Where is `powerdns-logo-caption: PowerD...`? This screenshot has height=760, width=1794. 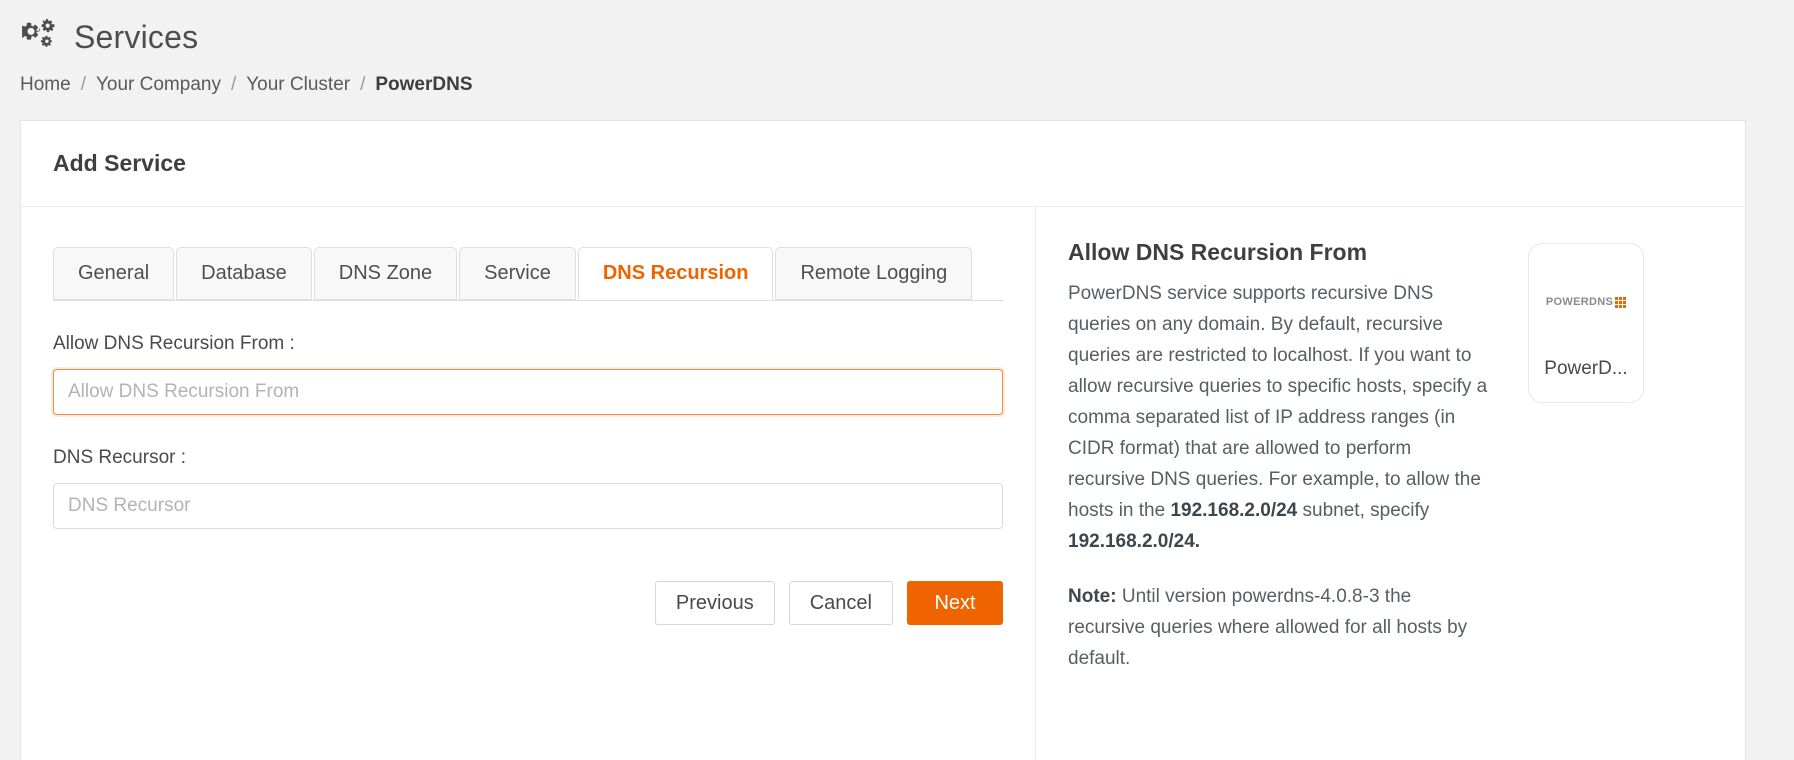
powerdns-logo-caption: PowerD... is located at coordinates (1586, 368).